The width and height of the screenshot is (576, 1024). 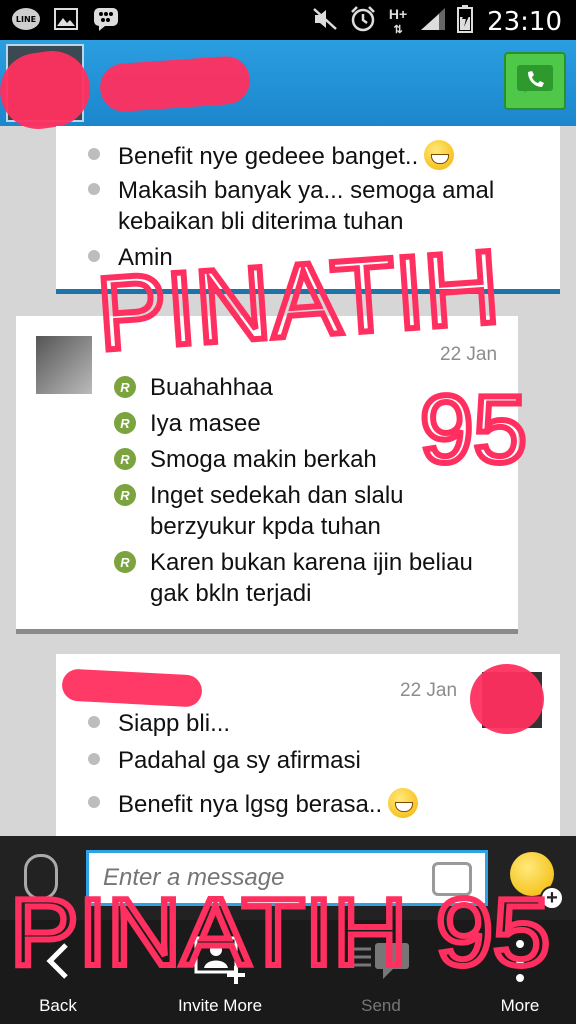 I want to click on action-bar: Back Invite More Send More, so click(x=288, y=972).